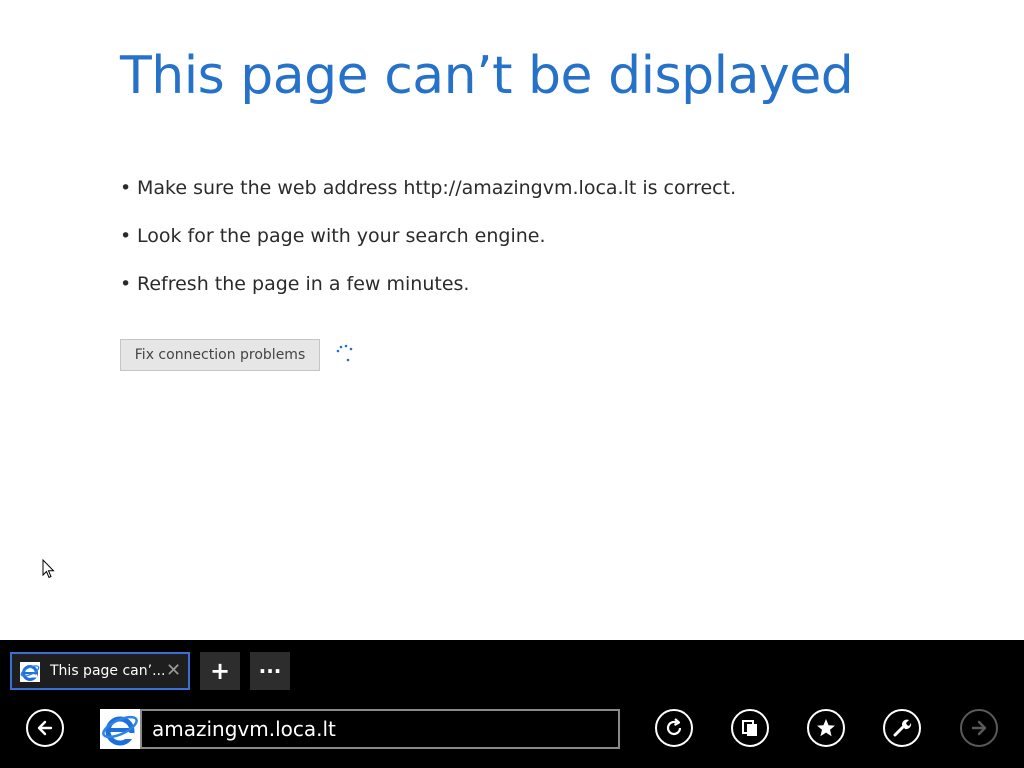 The image size is (1024, 768). I want to click on fix-connection-button: Fix connection problems, so click(220, 355).